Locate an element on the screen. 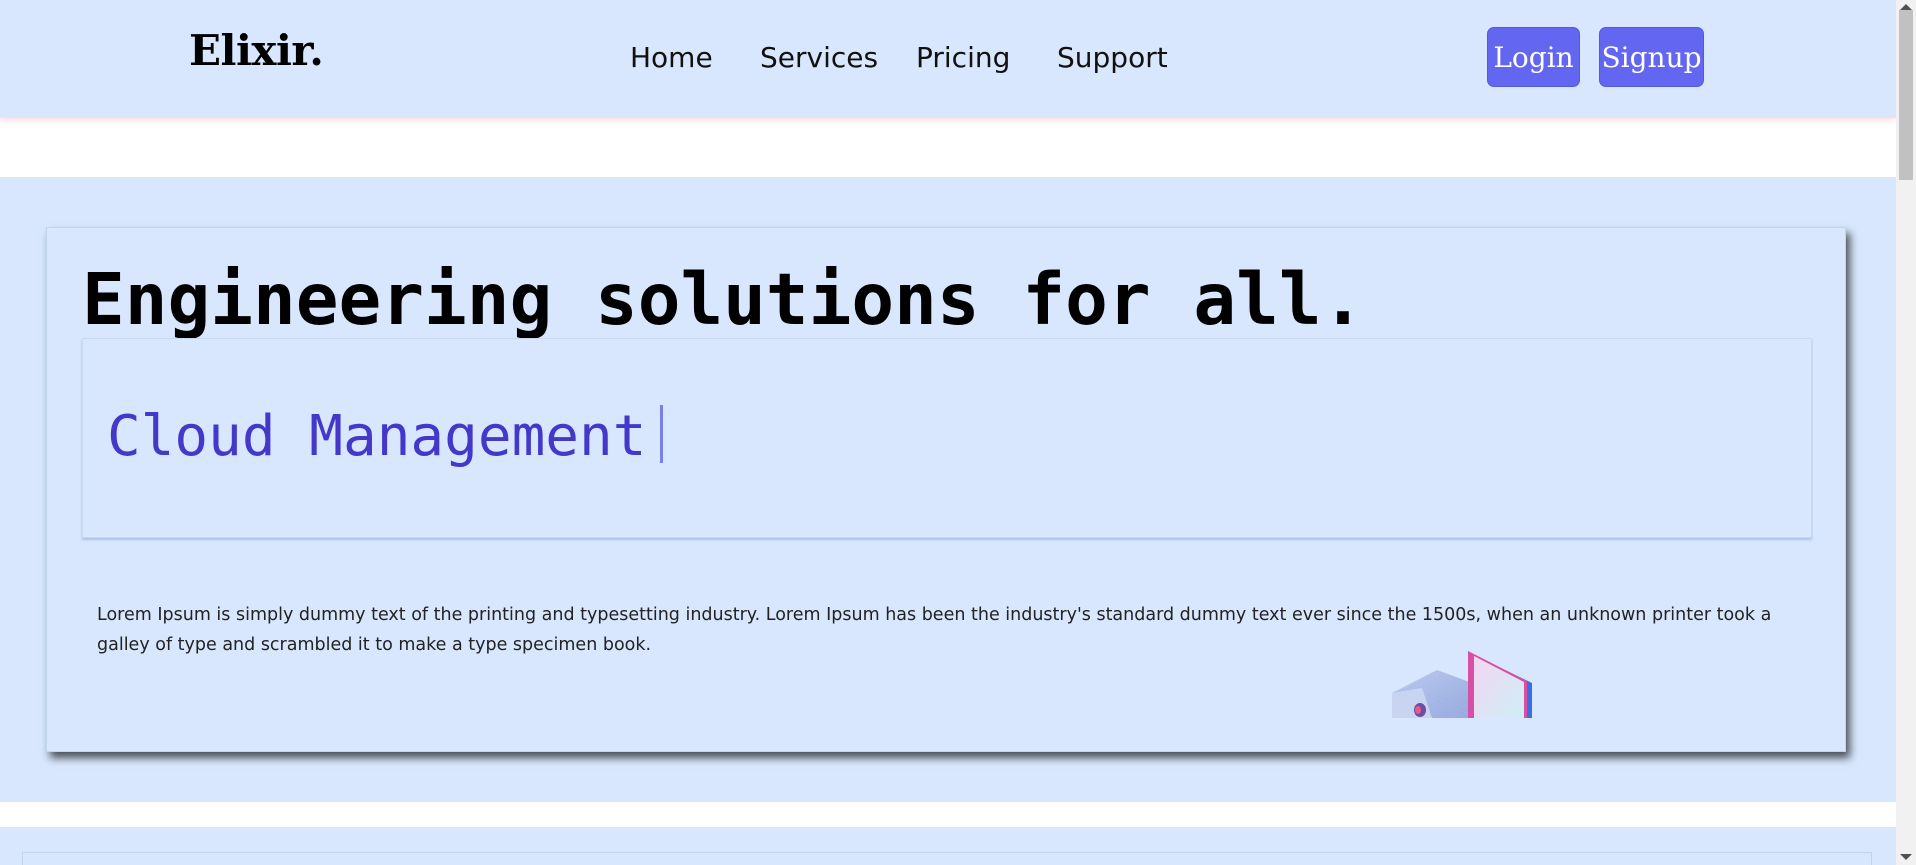 This screenshot has width=1916, height=865. signup-button: Signup is located at coordinates (1651, 57).